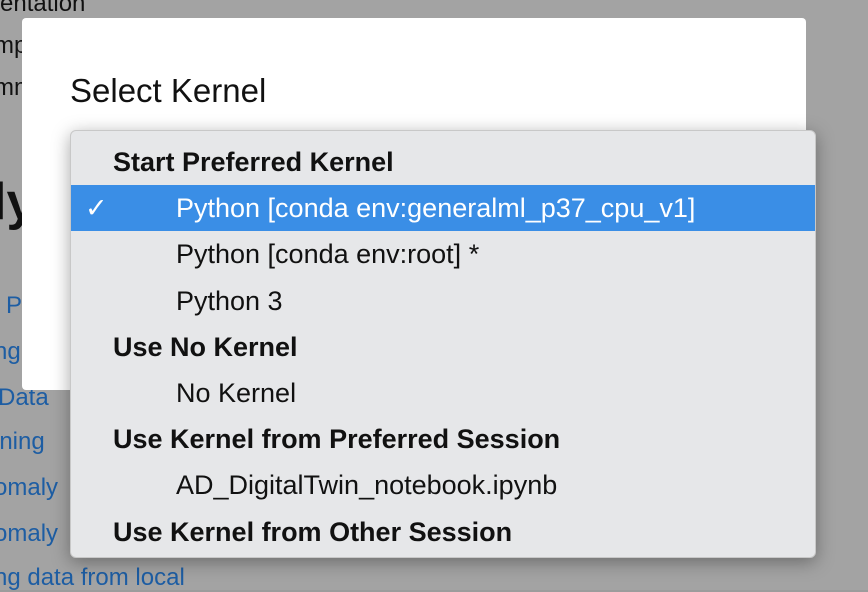  I want to click on menu-item: Python [conda env:root] *, so click(443, 254).